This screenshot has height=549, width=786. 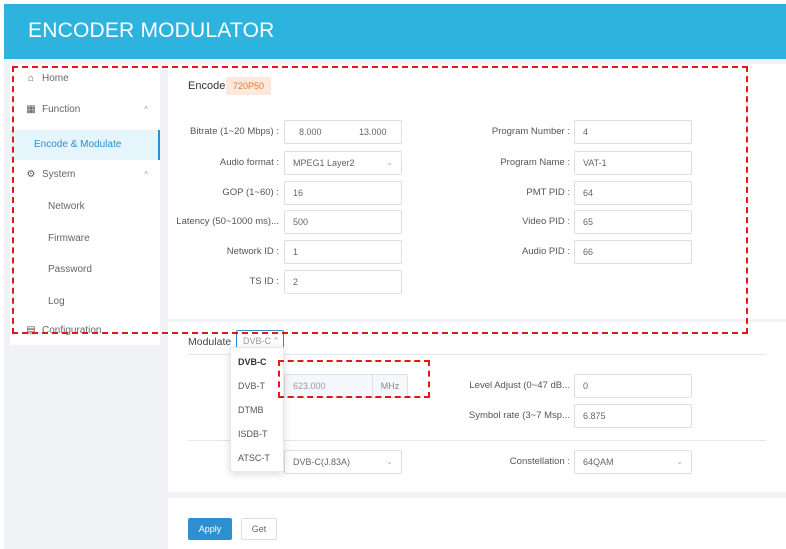 What do you see at coordinates (31, 330) in the screenshot?
I see `document-icon: ▤` at bounding box center [31, 330].